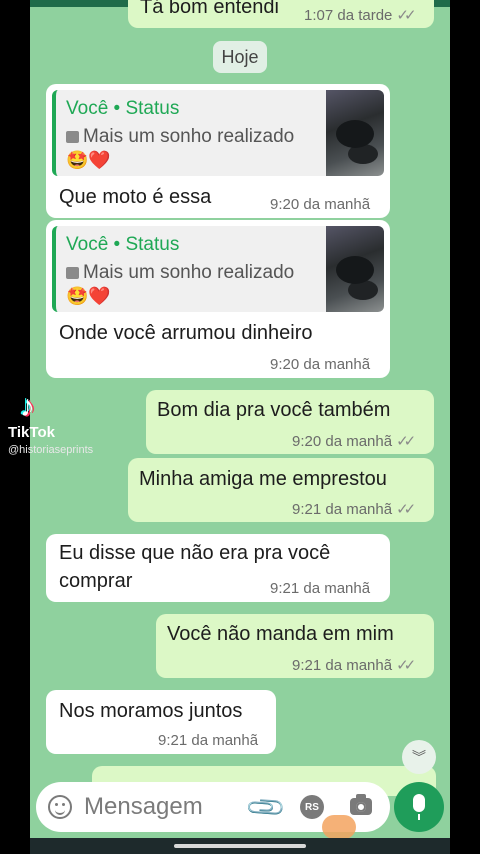 This screenshot has height=854, width=480. Describe the element at coordinates (159, 807) in the screenshot. I see `message-input` at that location.